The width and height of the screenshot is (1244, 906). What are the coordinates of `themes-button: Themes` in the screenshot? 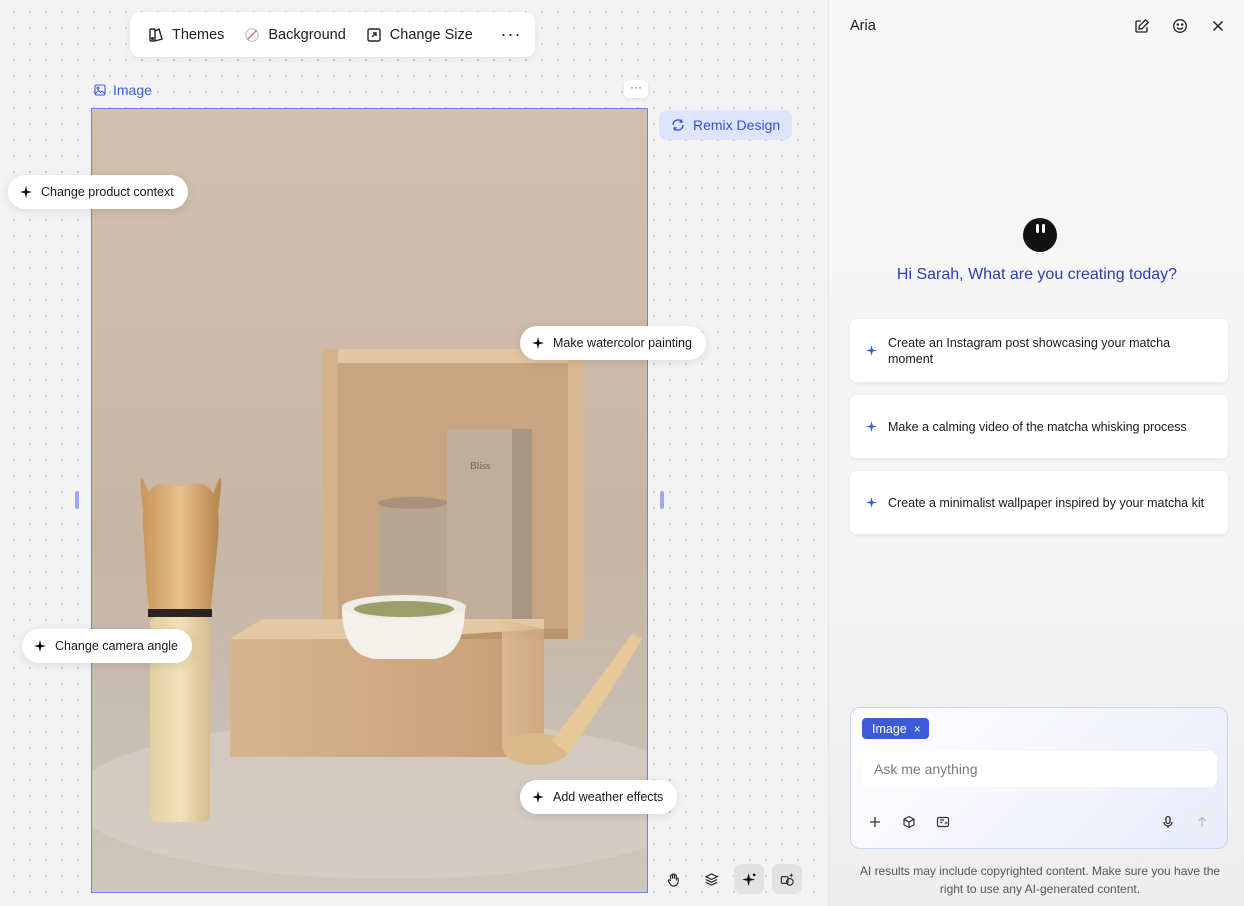 It's located at (186, 35).